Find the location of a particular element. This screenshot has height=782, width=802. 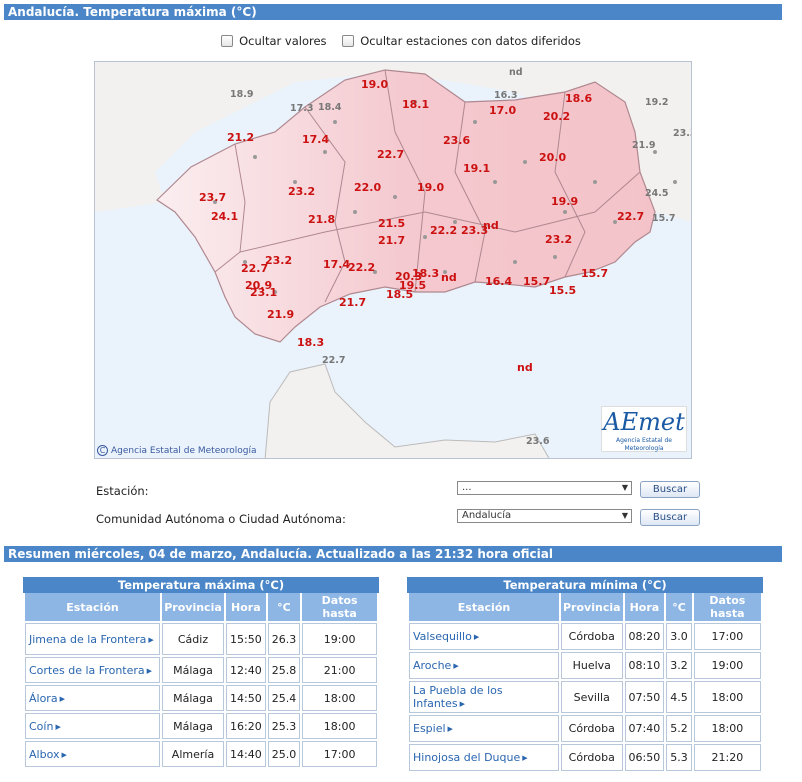

station-link: Espiel ▶ is located at coordinates (484, 728).